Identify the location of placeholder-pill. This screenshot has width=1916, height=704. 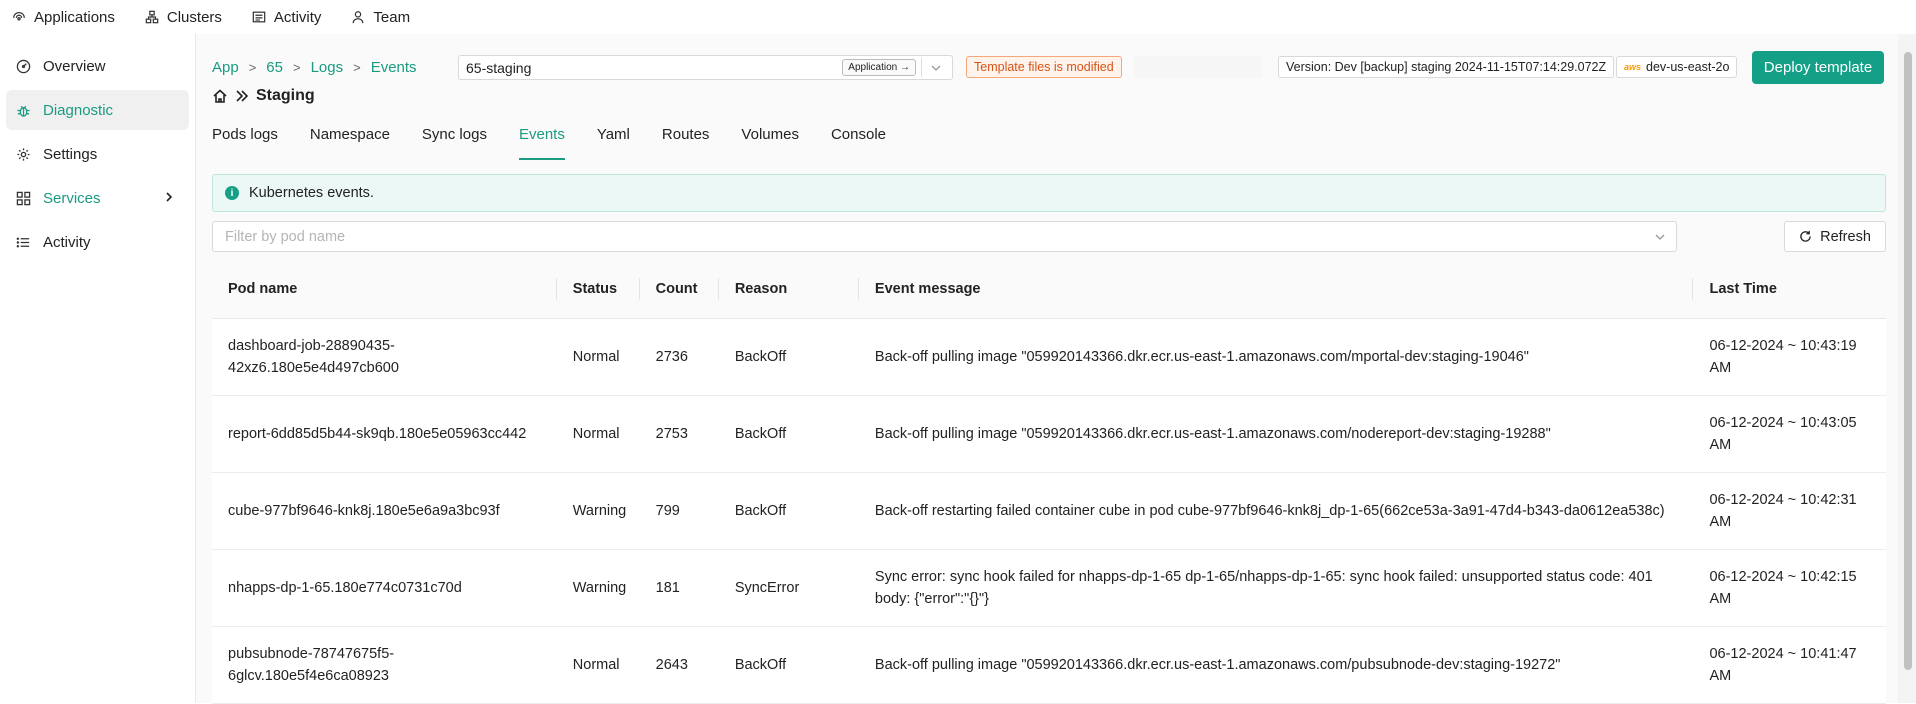
(1198, 67).